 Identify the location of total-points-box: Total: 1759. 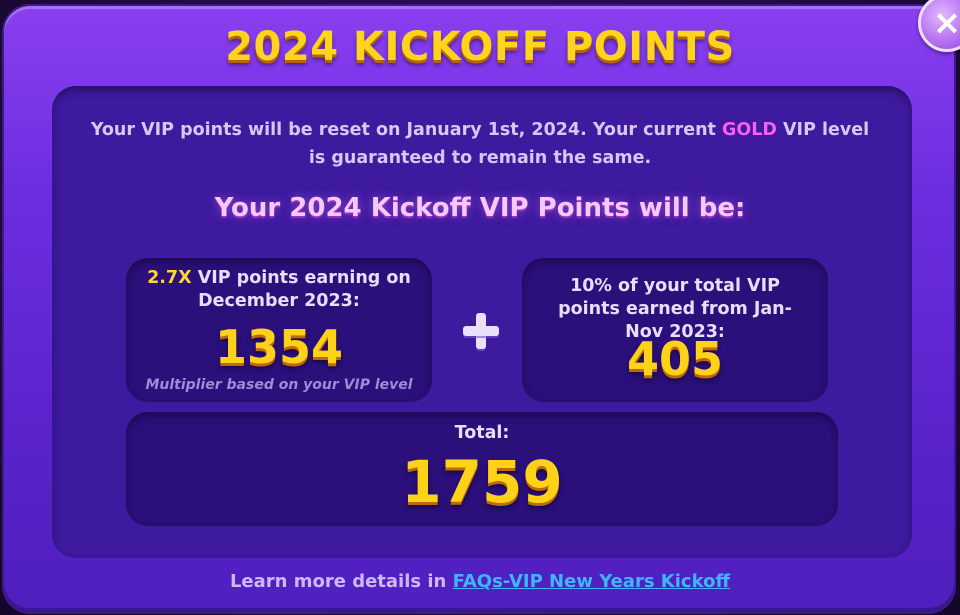
(482, 469).